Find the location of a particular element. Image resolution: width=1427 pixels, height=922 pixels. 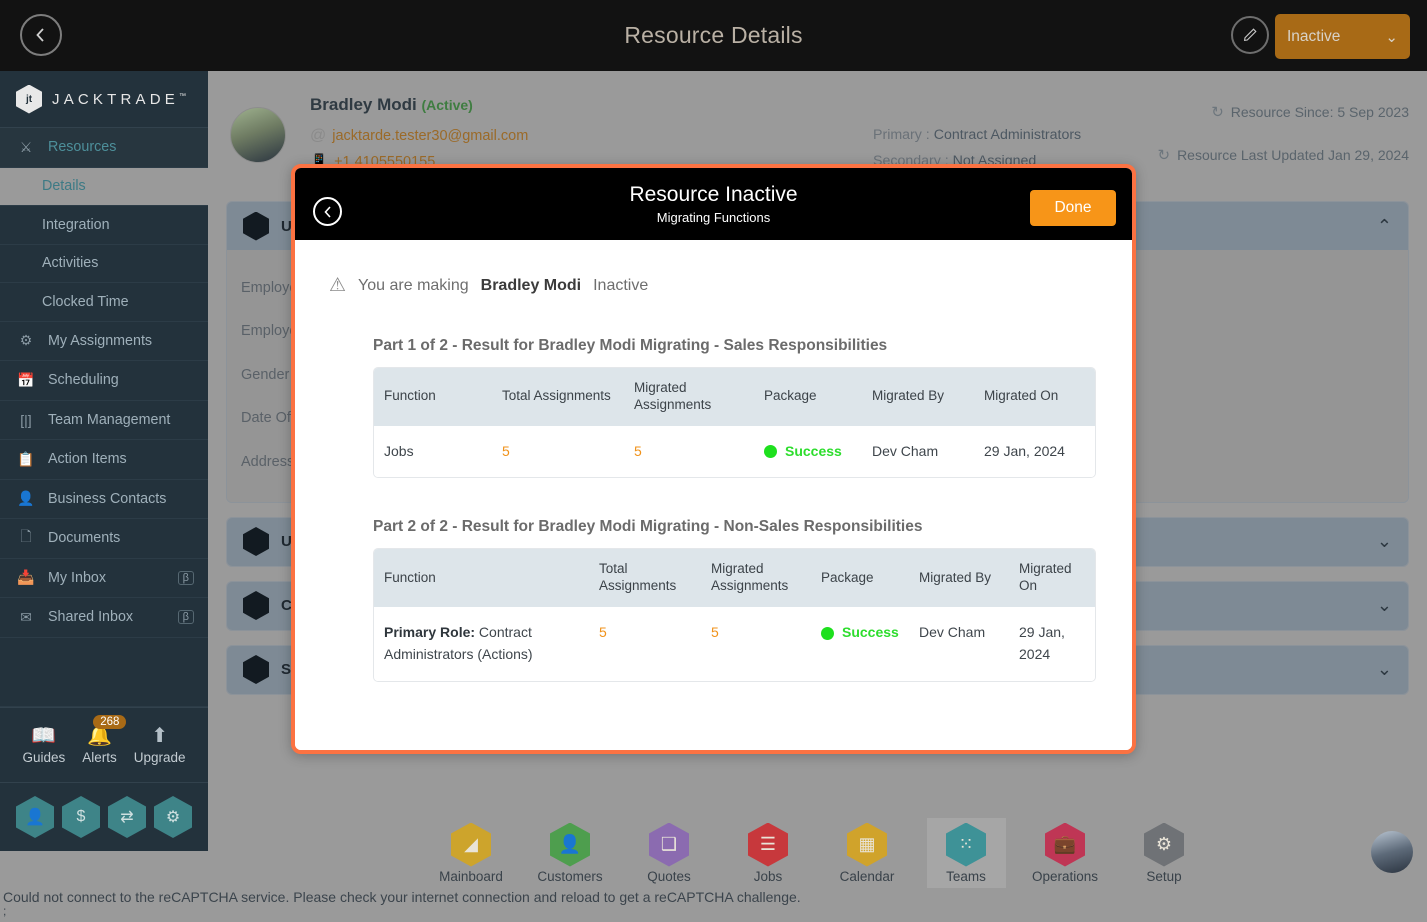

bottom-nav-calendar: ▦ Calendar is located at coordinates (867, 853).